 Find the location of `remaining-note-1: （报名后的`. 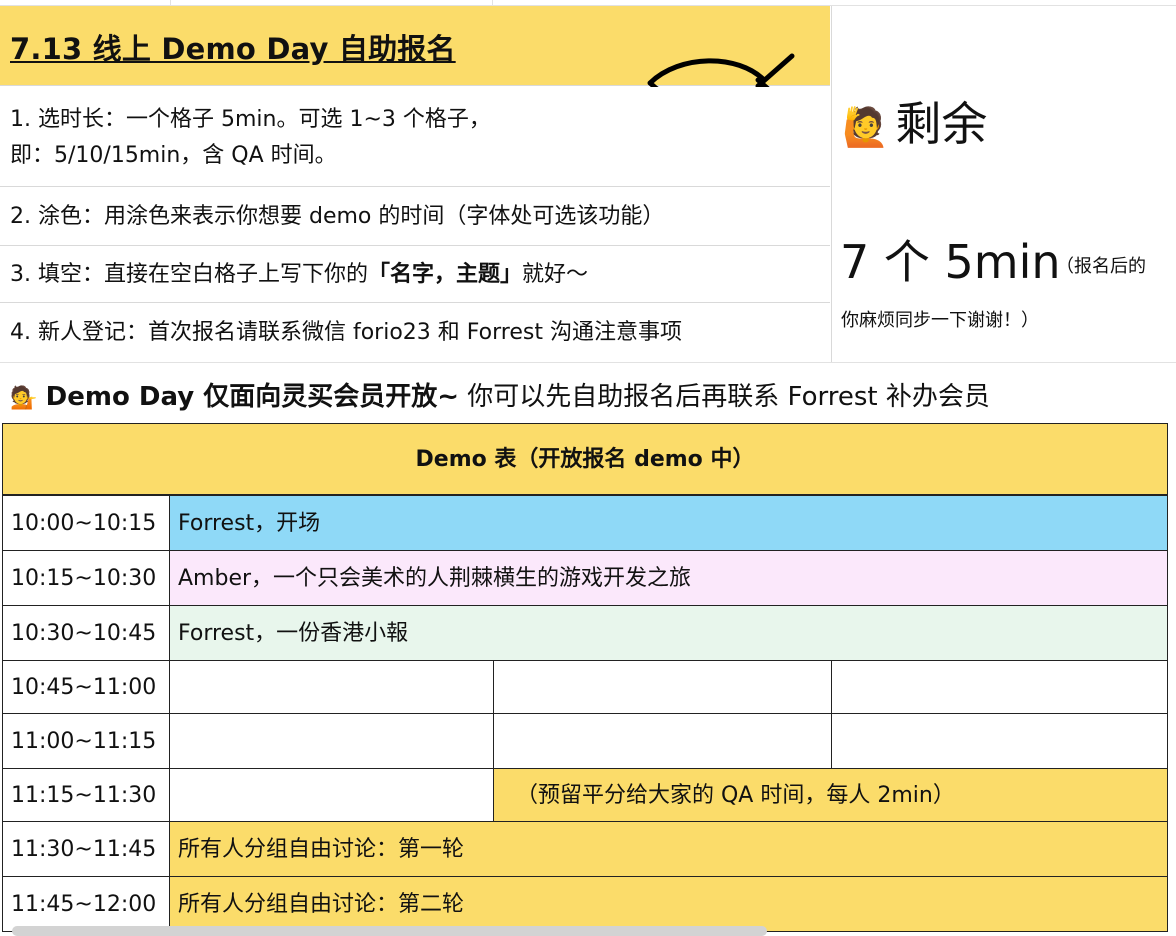

remaining-note-1: （报名后的 is located at coordinates (1101, 266).